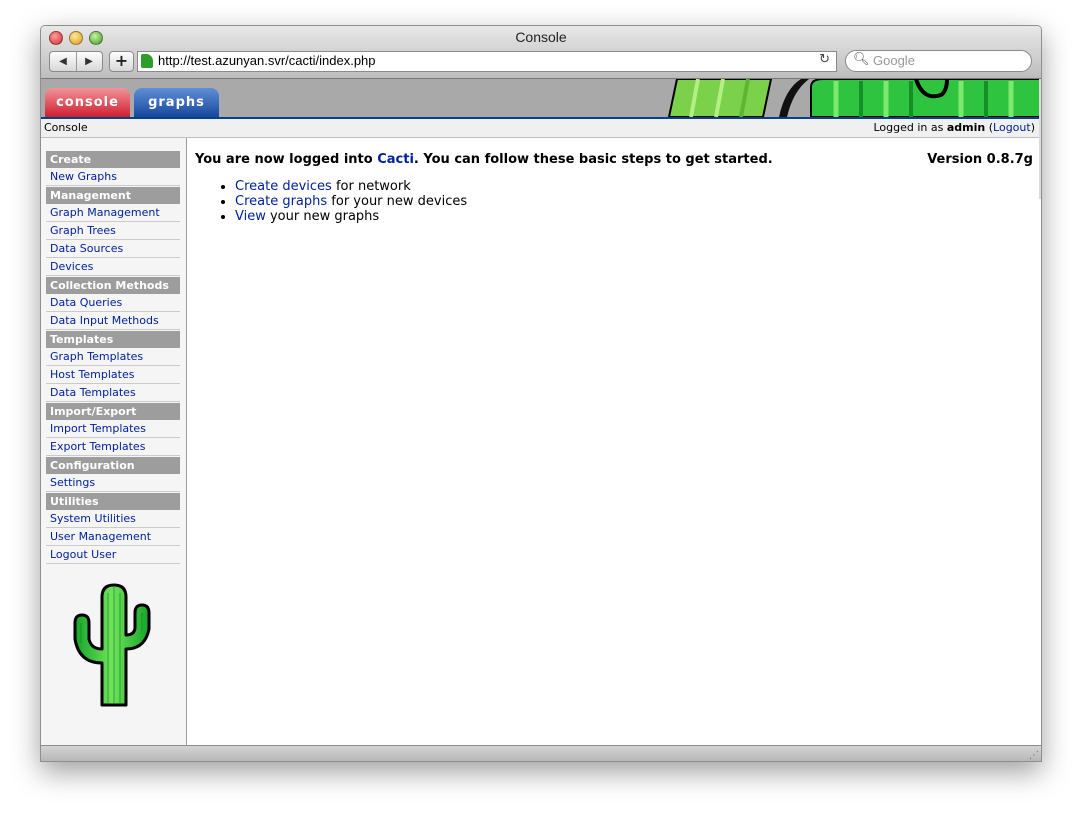 The height and width of the screenshot is (815, 1080). What do you see at coordinates (66, 127) in the screenshot?
I see `breadcrumb: Console` at bounding box center [66, 127].